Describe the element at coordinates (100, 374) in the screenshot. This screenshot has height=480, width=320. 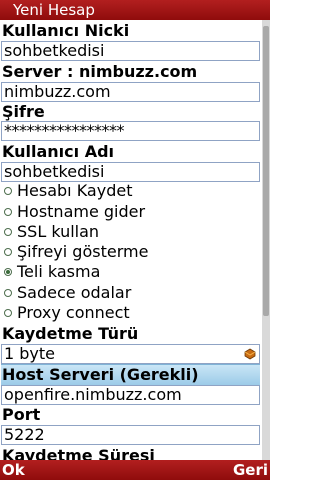
I see `host-label: Host Serveri (Gerekli)` at that location.